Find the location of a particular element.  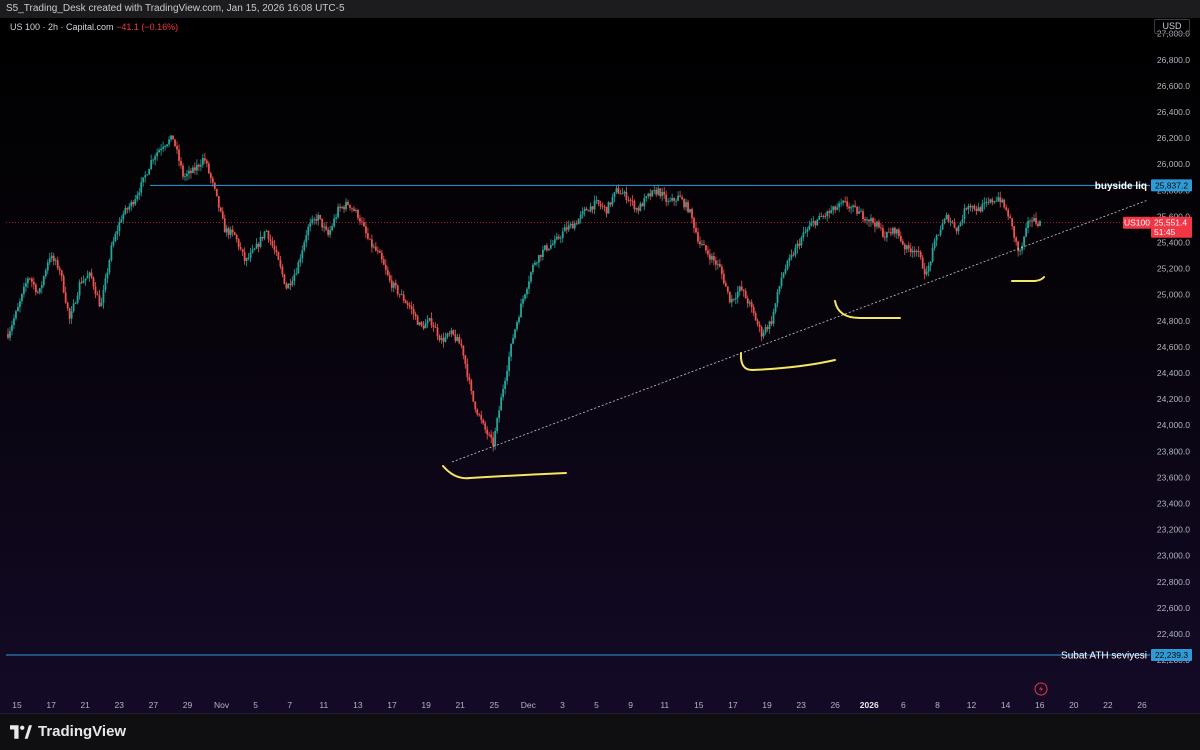

x-tick-label: 14 is located at coordinates (1006, 705).